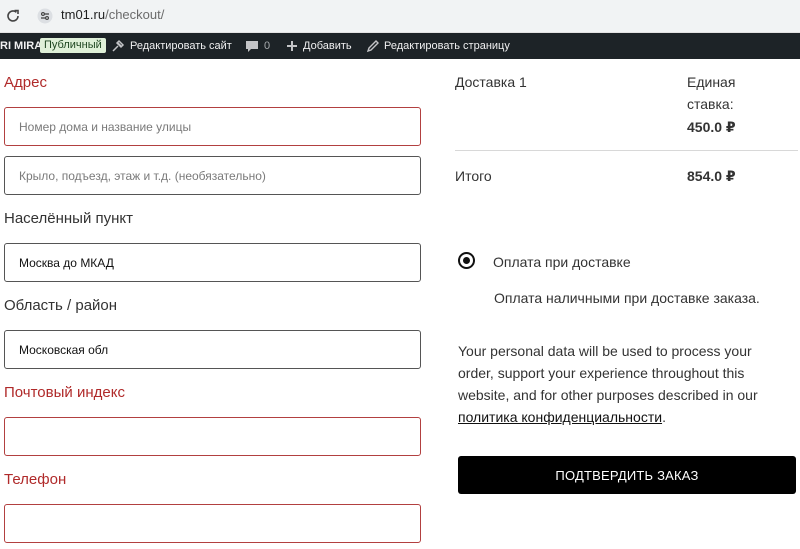 The width and height of the screenshot is (800, 549). Describe the element at coordinates (45, 16) in the screenshot. I see `site-info-icon` at that location.